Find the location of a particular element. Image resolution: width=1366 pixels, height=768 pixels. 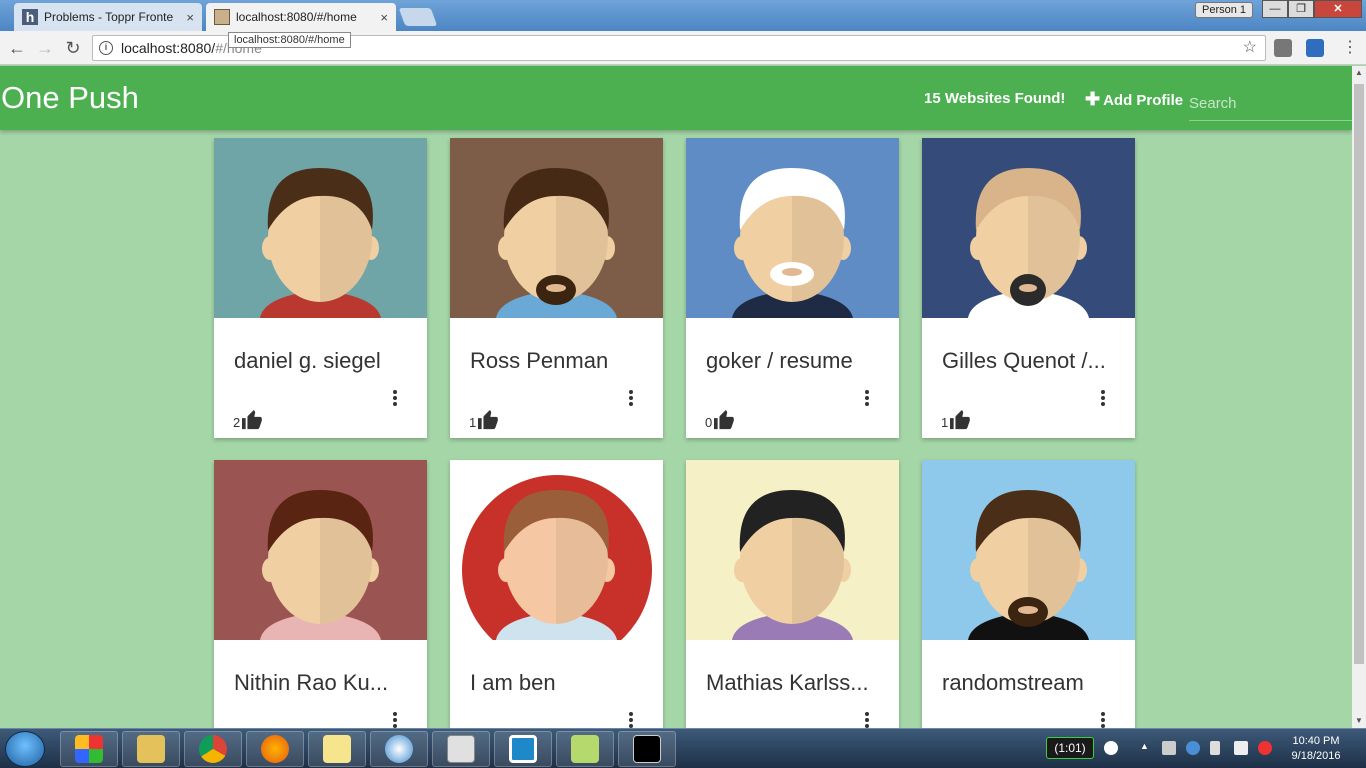

apps-grid-icon is located at coordinates (89, 749).